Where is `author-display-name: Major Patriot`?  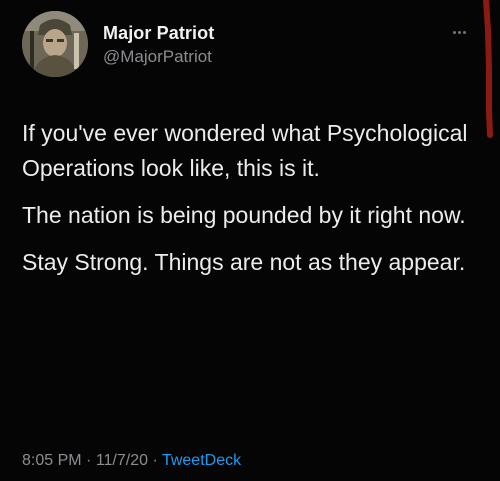
author-display-name: Major Patriot is located at coordinates (158, 33).